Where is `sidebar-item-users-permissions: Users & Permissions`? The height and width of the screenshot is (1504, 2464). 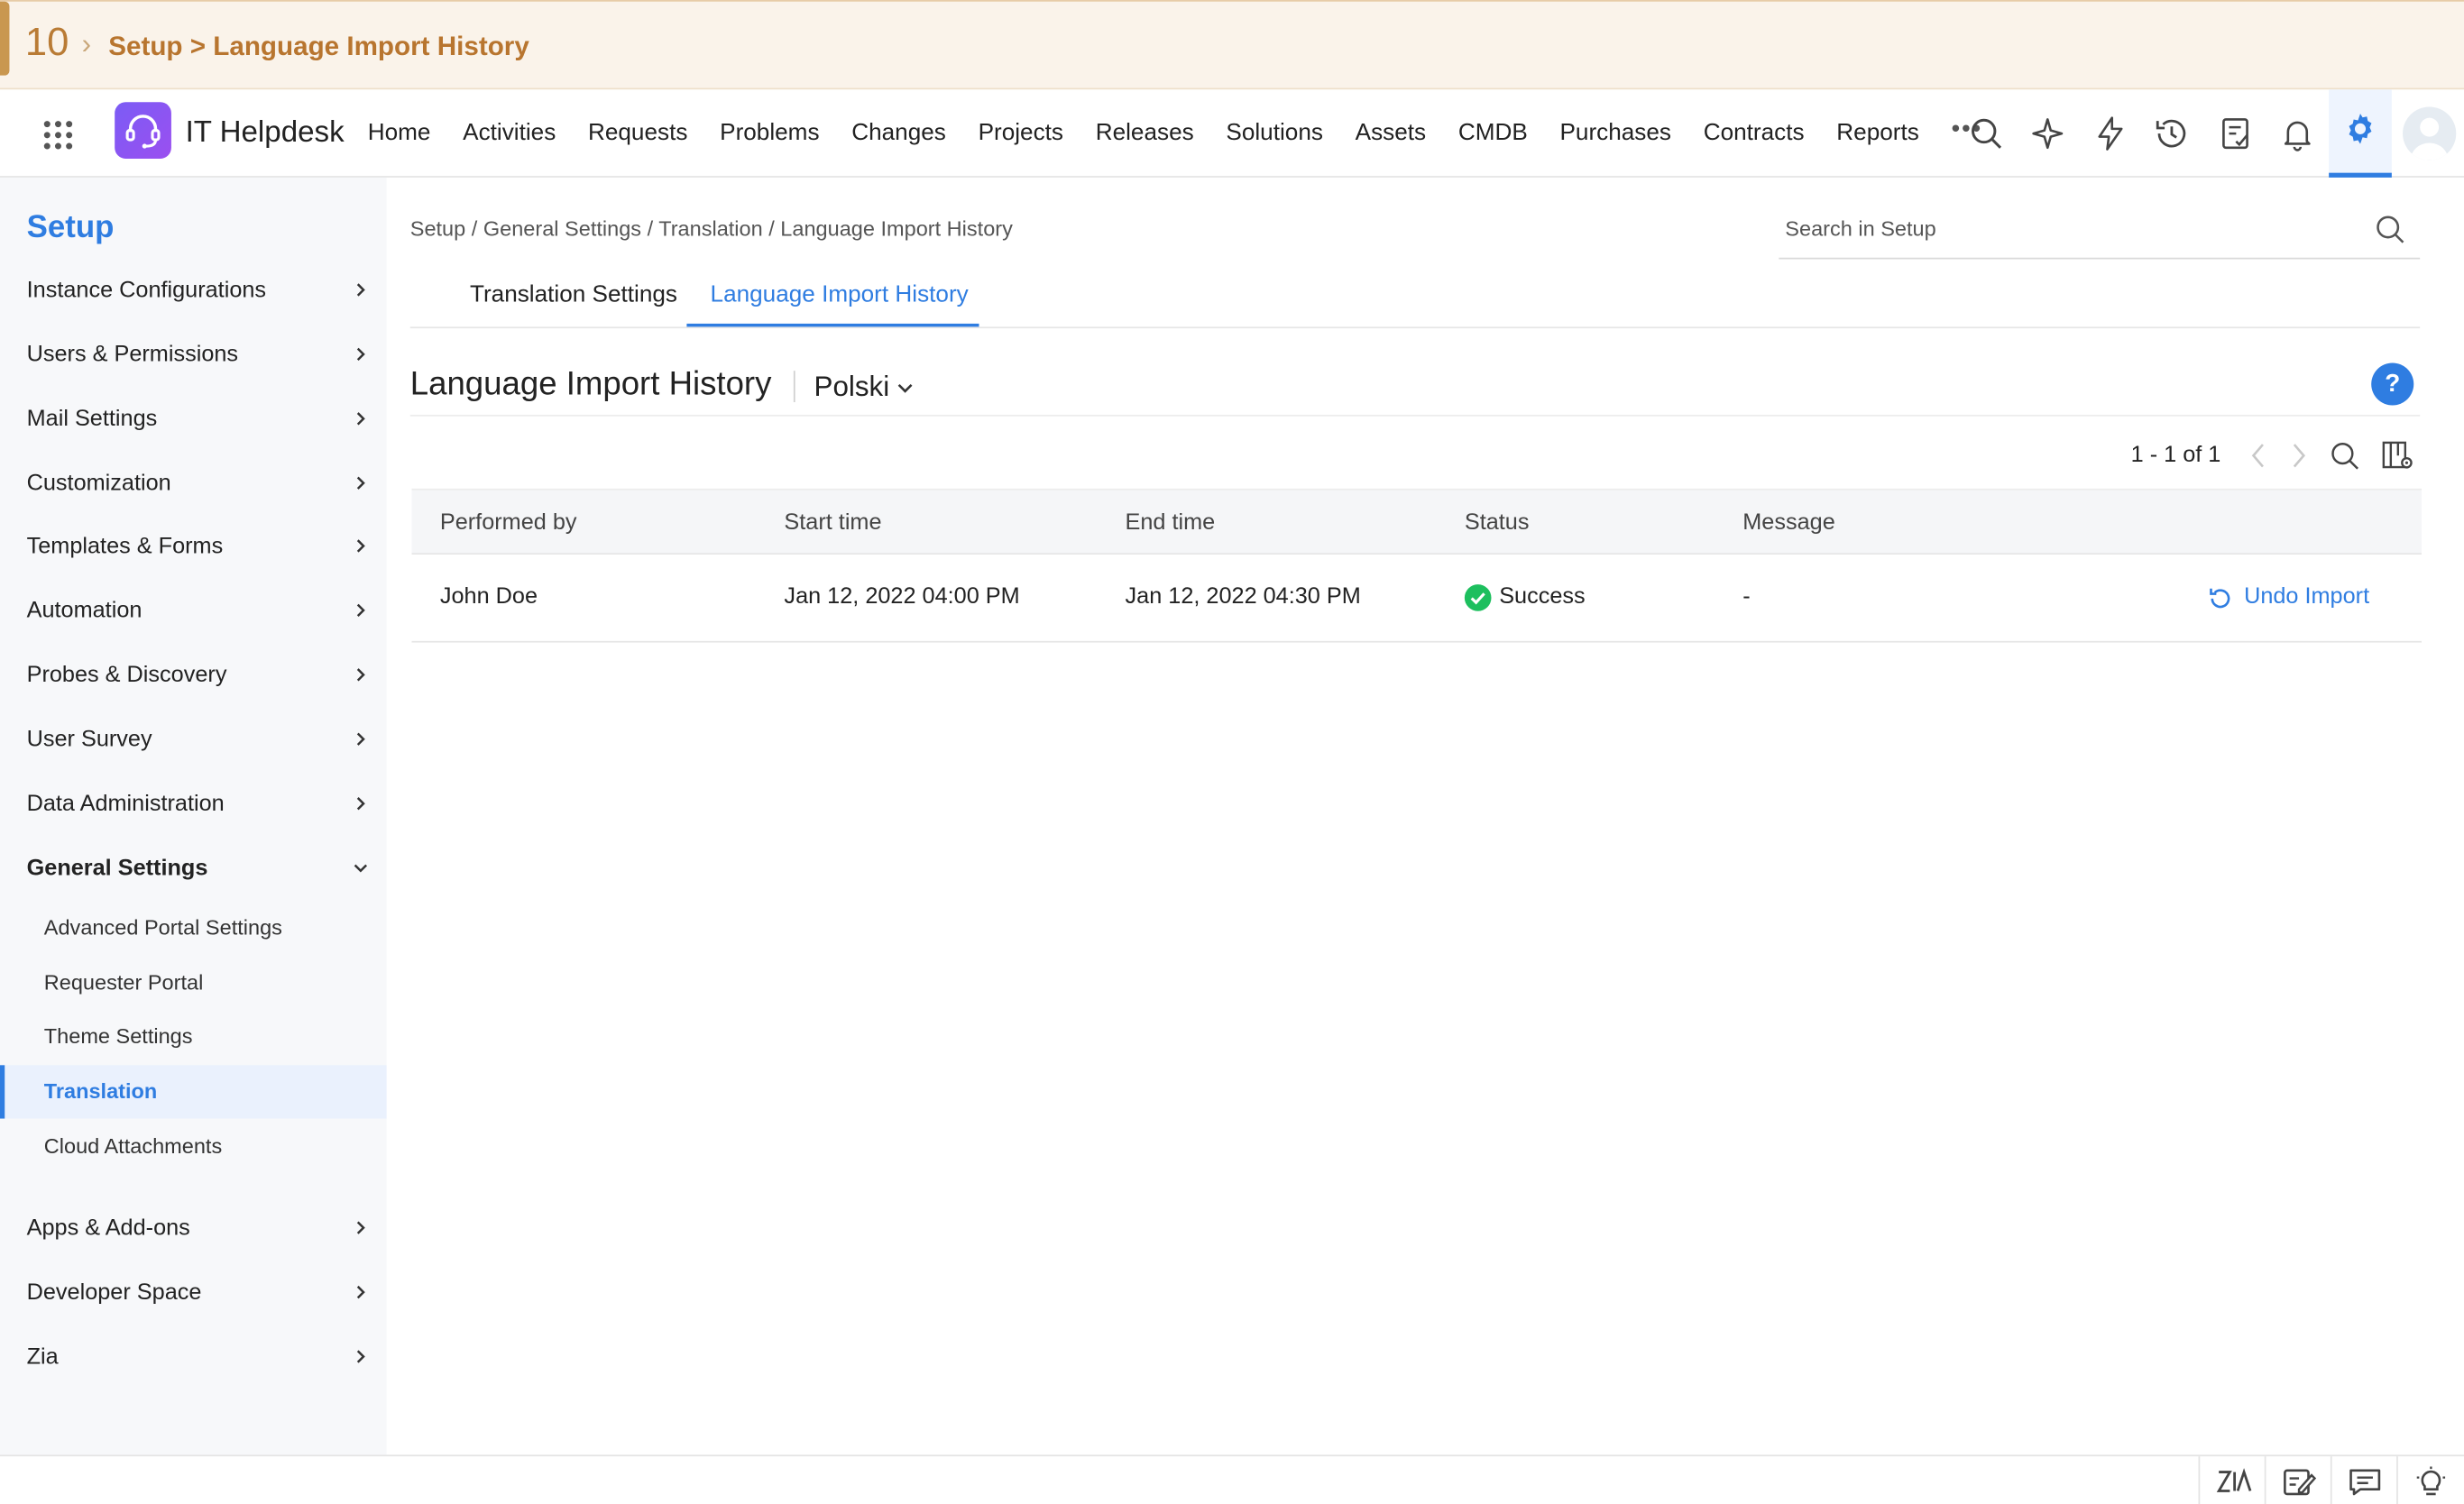 sidebar-item-users-permissions: Users & Permissions is located at coordinates (194, 357).